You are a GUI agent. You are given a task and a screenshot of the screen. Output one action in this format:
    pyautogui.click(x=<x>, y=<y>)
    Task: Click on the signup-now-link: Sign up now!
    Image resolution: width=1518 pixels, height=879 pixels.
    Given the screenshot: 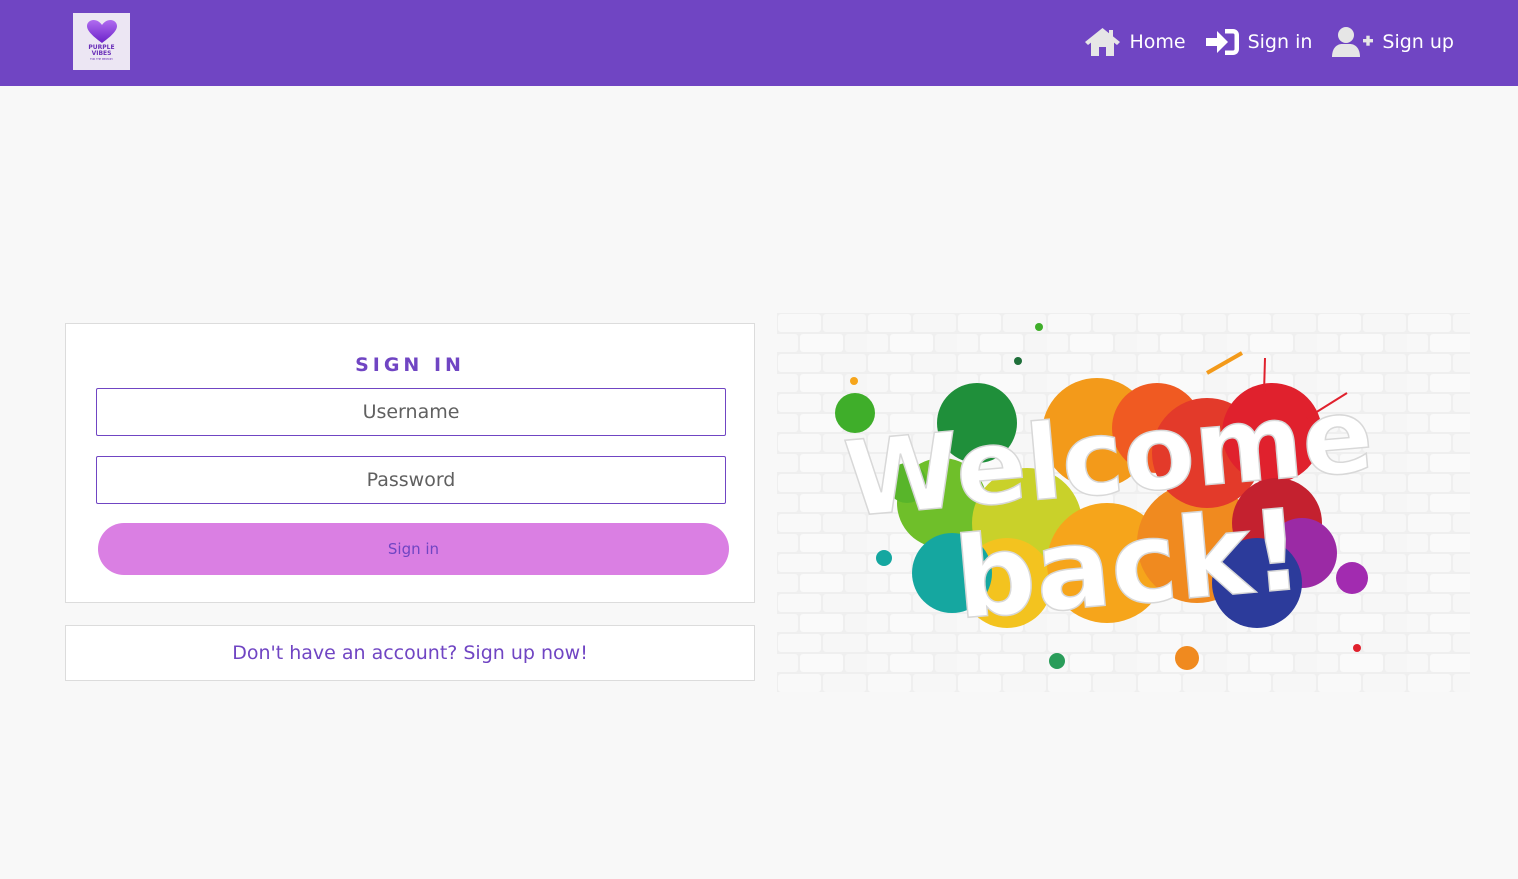 What is the action you would take?
    pyautogui.click(x=525, y=653)
    